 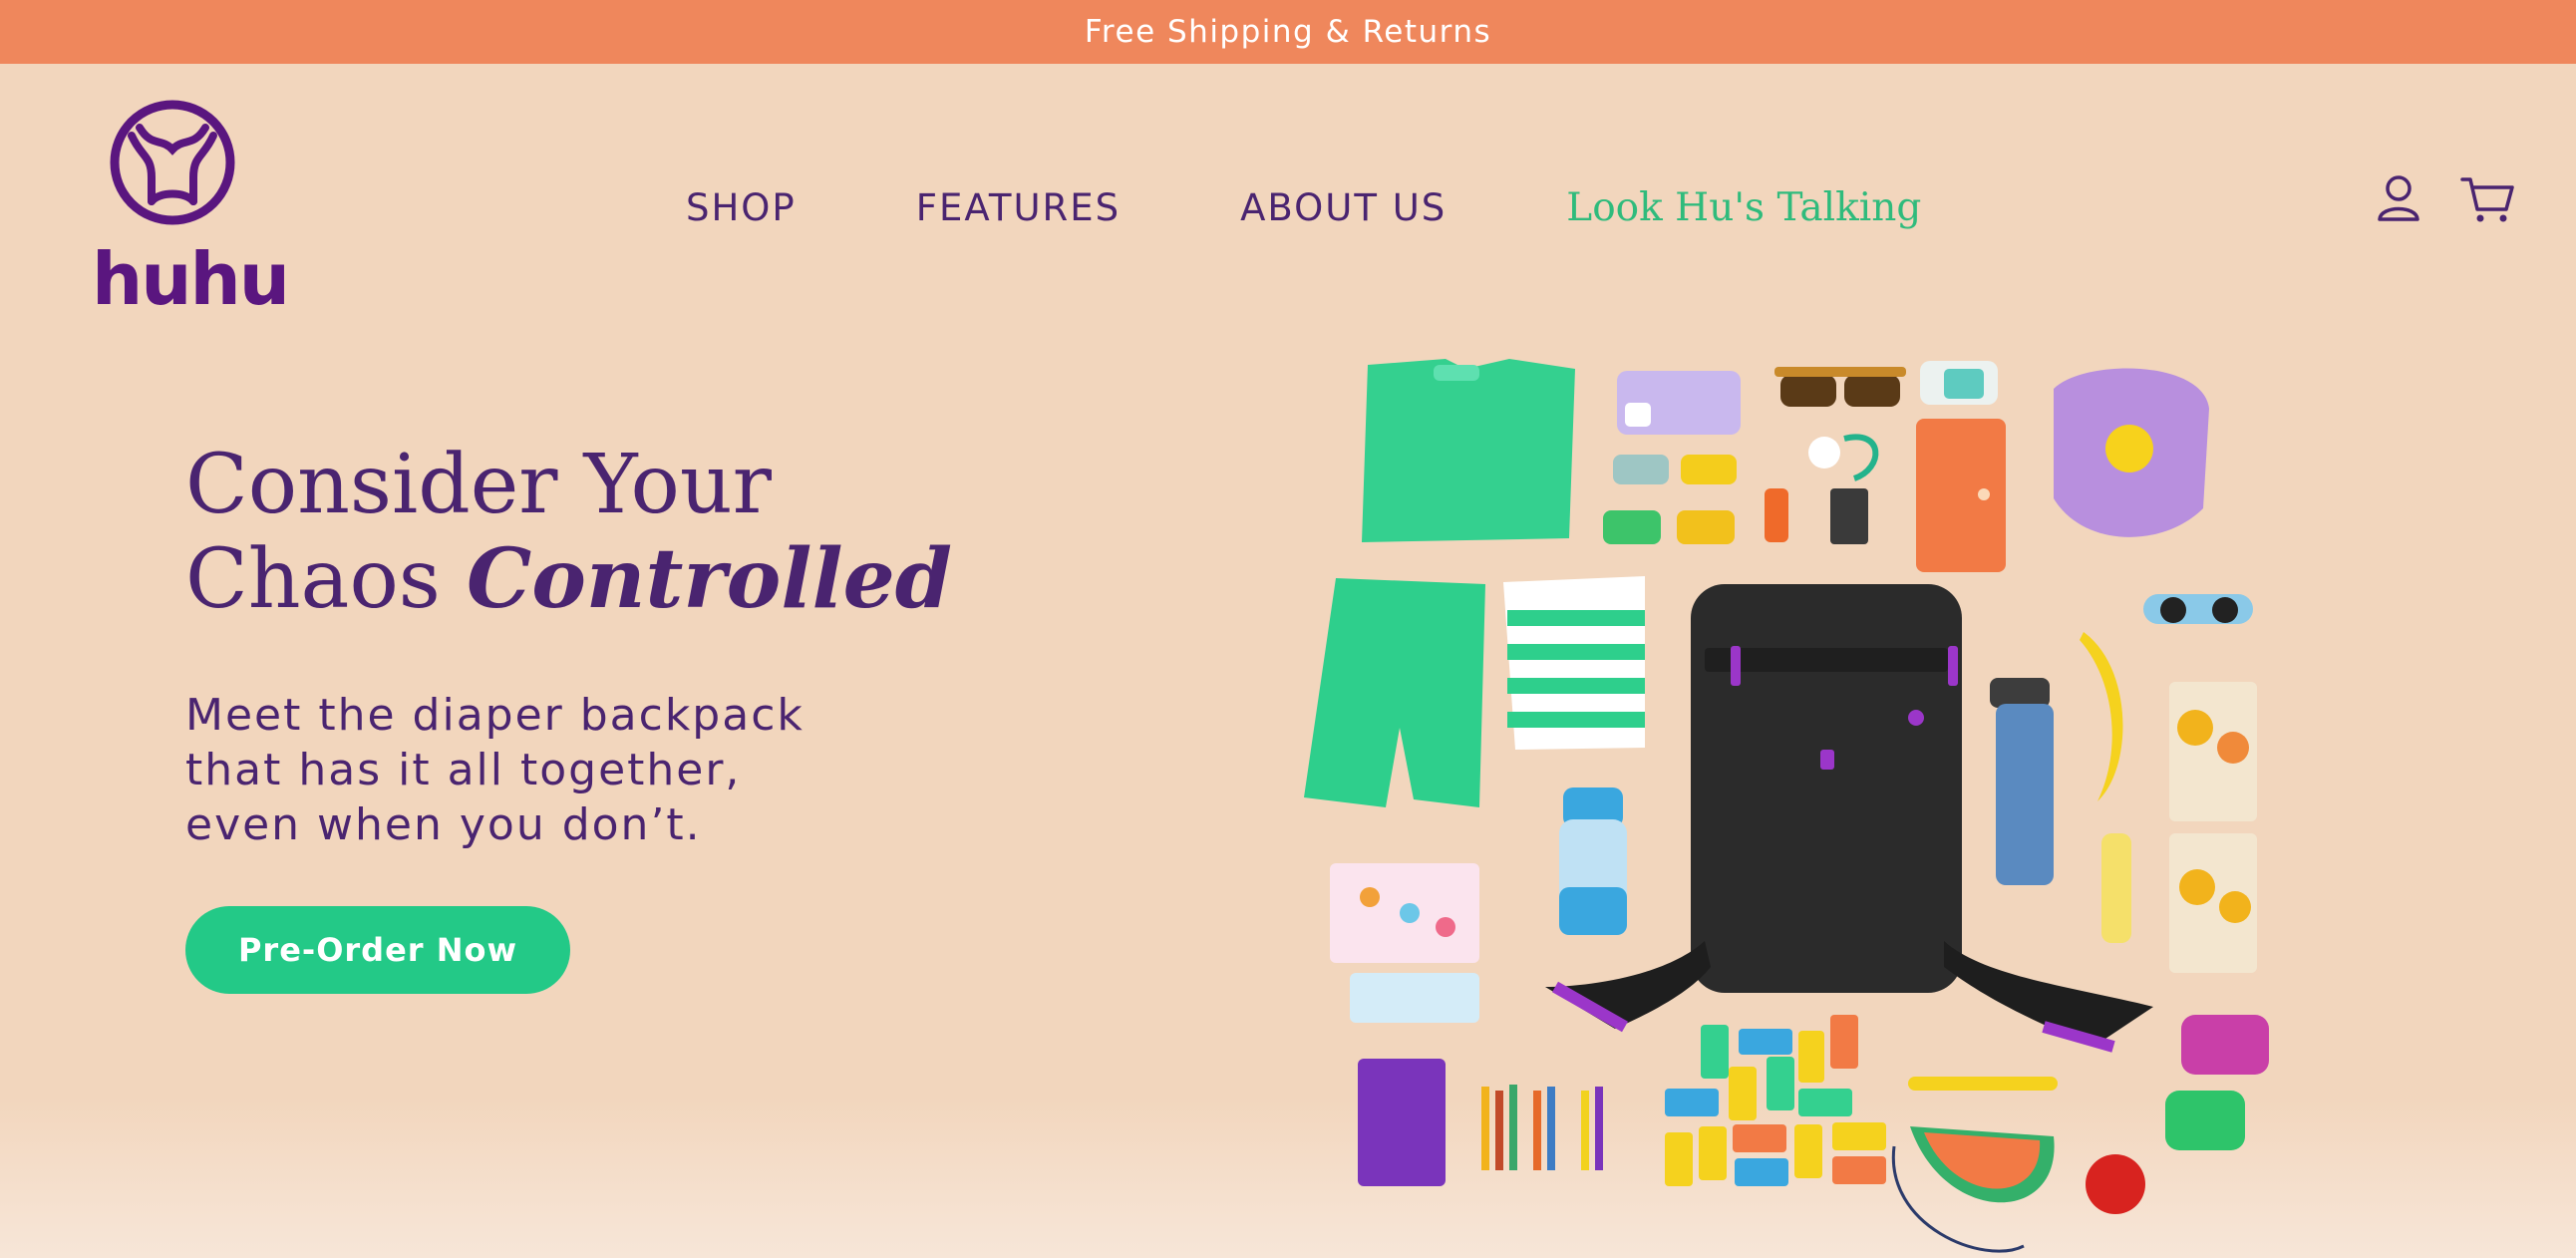 I want to click on hero-subtitle-line: Meet the diaper backpack, so click(x=495, y=715).